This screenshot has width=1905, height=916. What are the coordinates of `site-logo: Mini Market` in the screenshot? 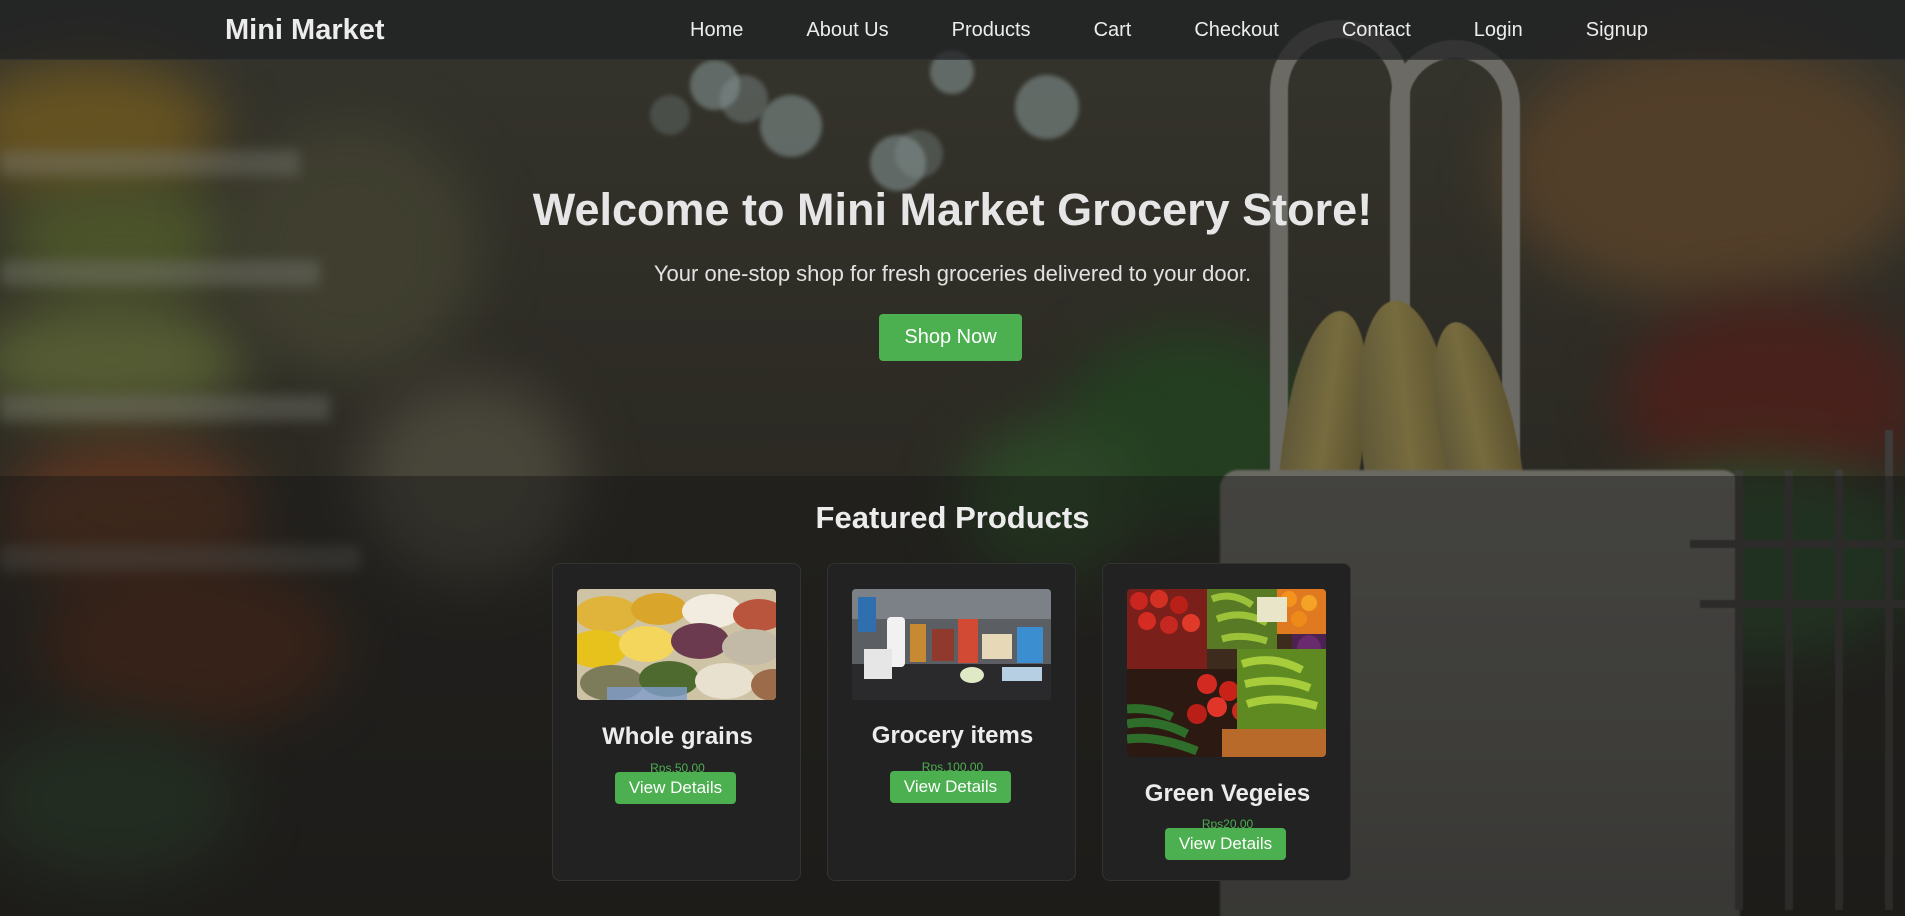 It's located at (305, 30).